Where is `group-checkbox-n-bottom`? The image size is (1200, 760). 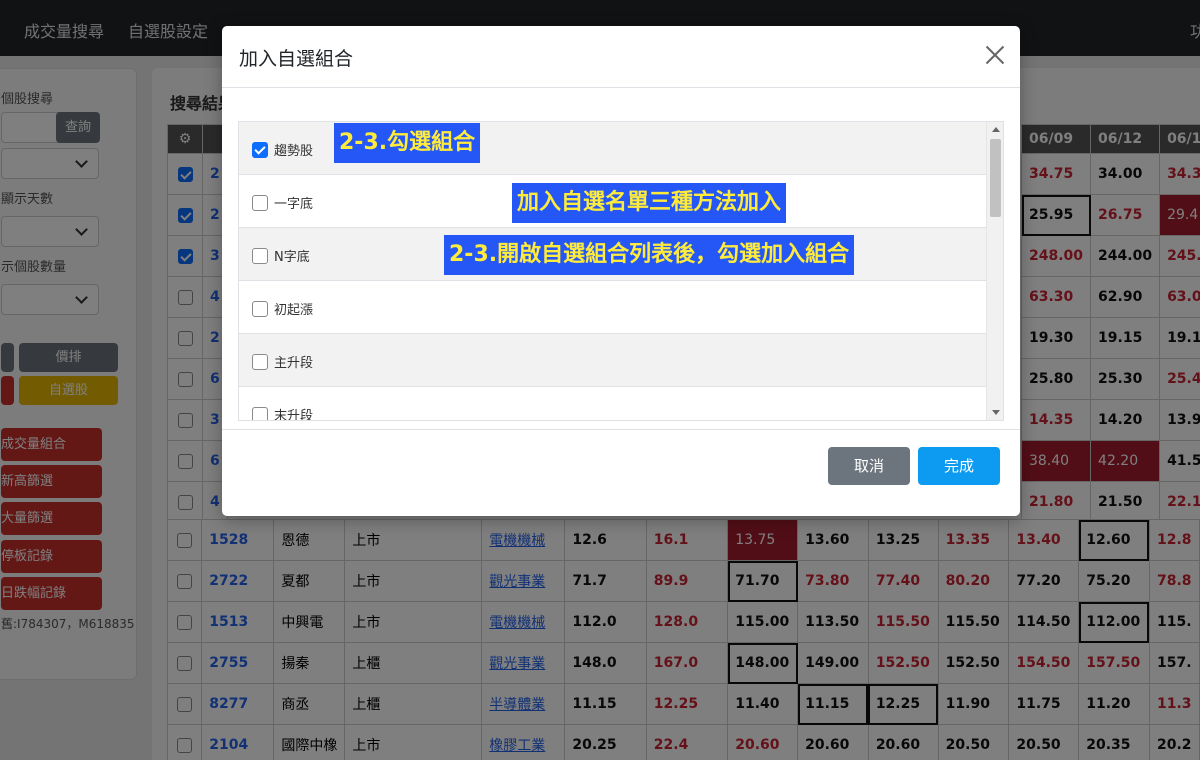 group-checkbox-n-bottom is located at coordinates (260, 256).